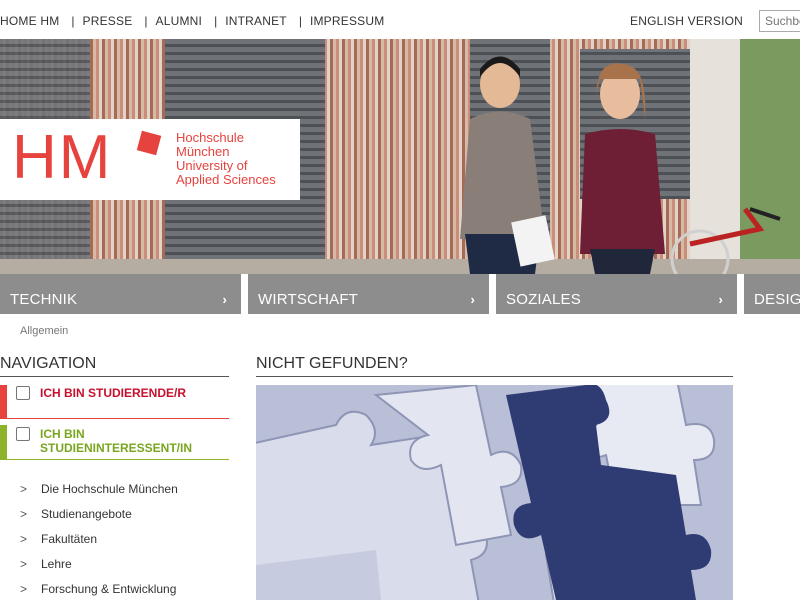 The height and width of the screenshot is (600, 800). I want to click on logo-line: München, so click(203, 151).